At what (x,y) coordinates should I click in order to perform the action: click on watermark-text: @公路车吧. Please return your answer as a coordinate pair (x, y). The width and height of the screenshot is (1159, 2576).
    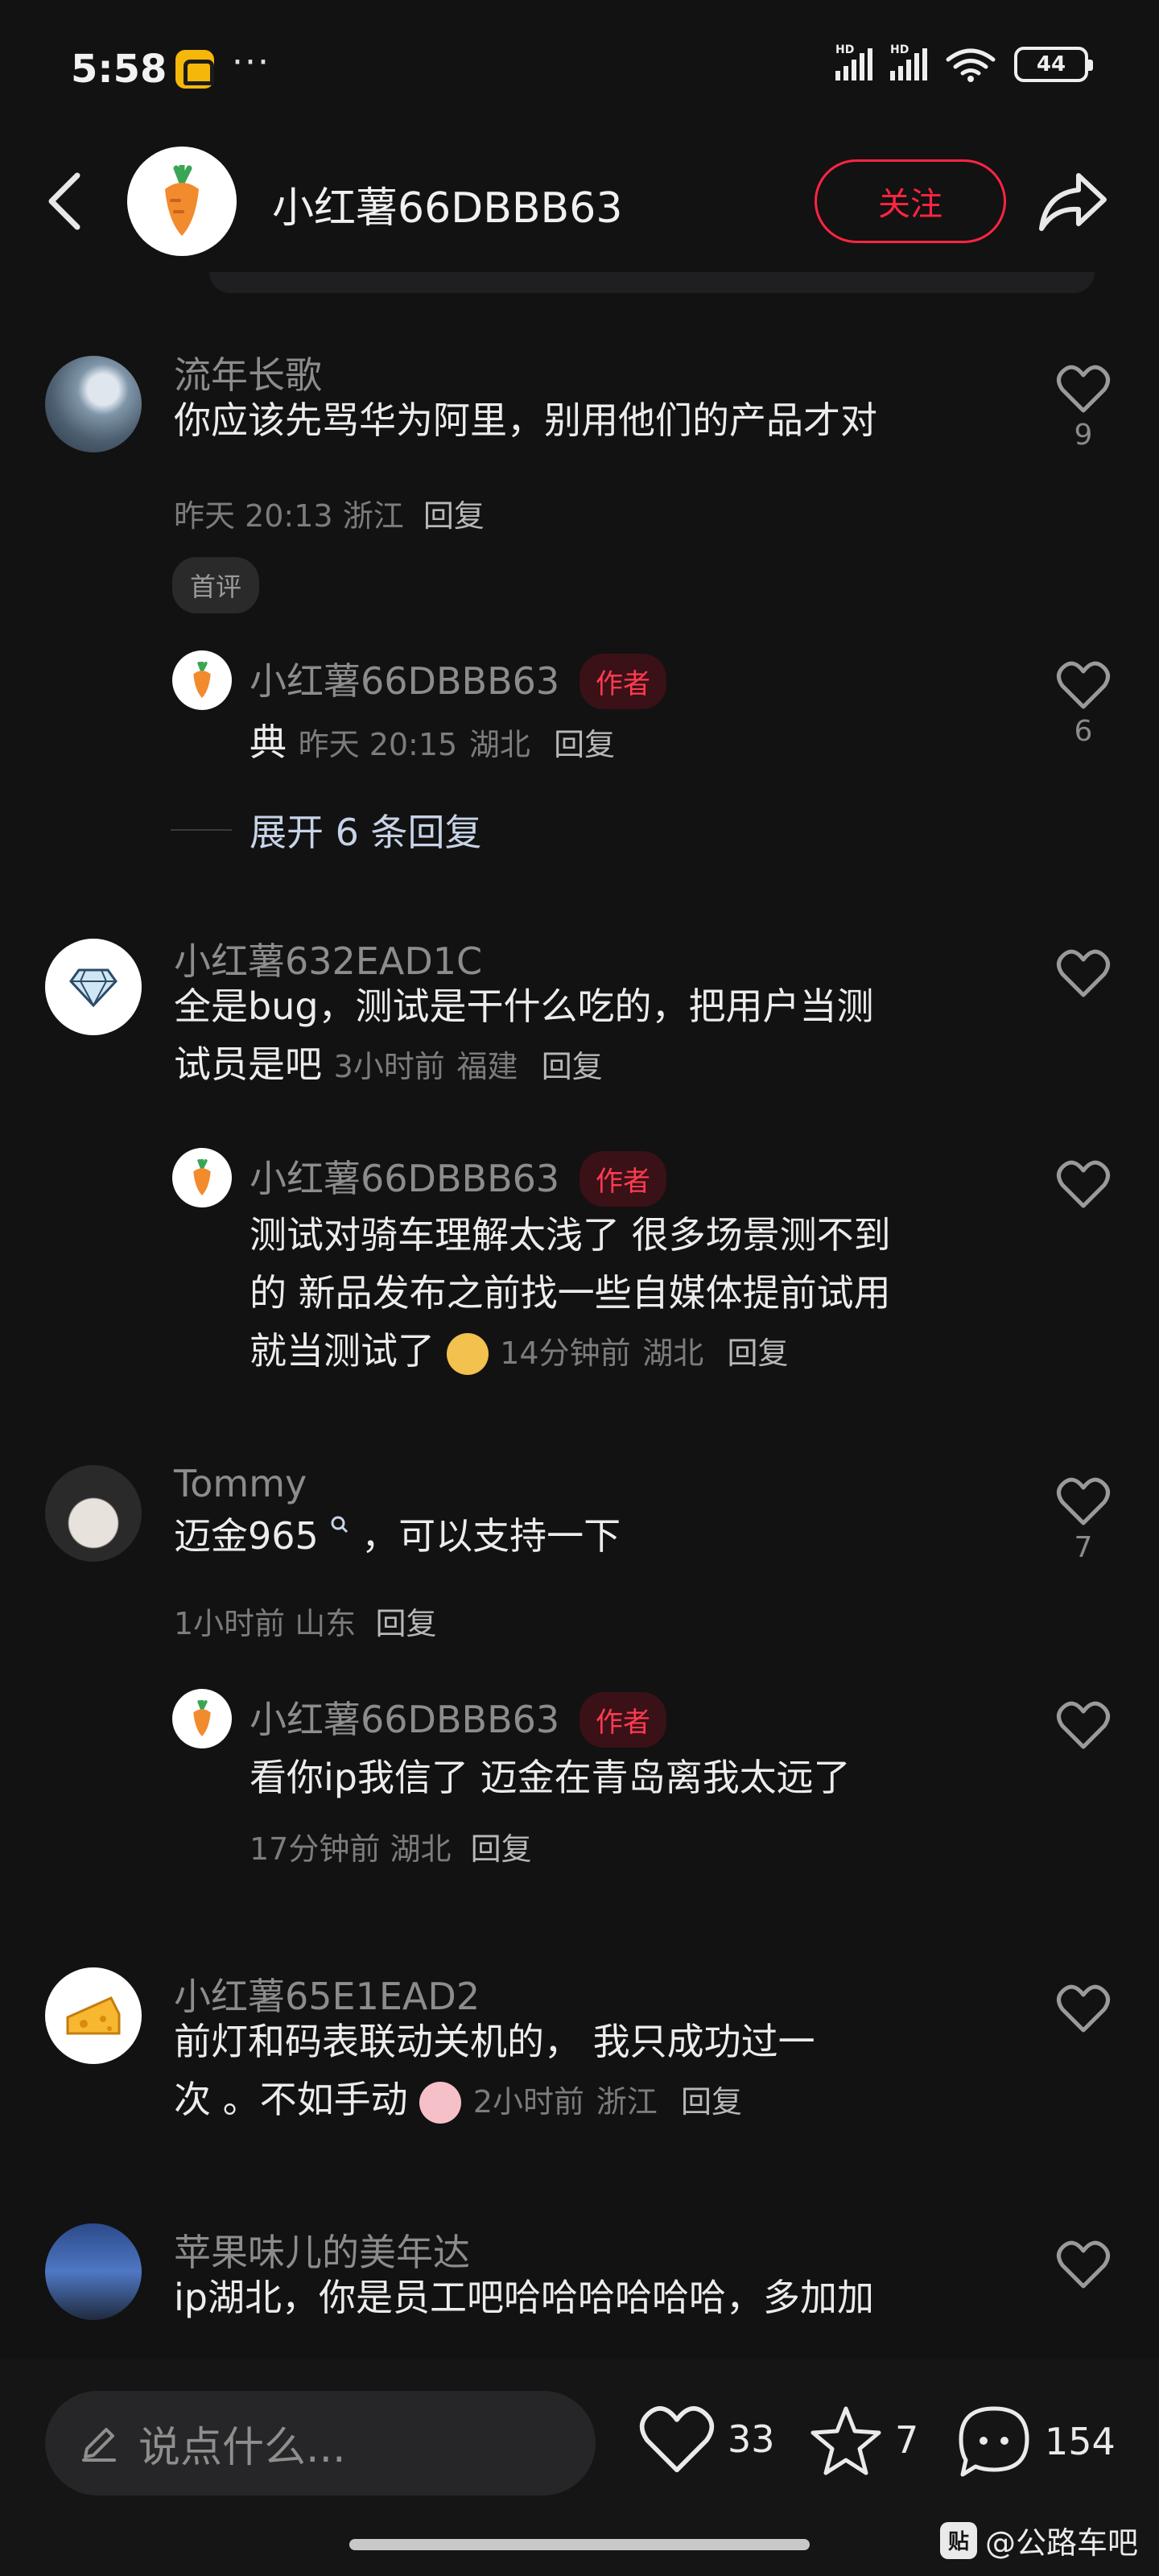
    Looking at the image, I should click on (1061, 2543).